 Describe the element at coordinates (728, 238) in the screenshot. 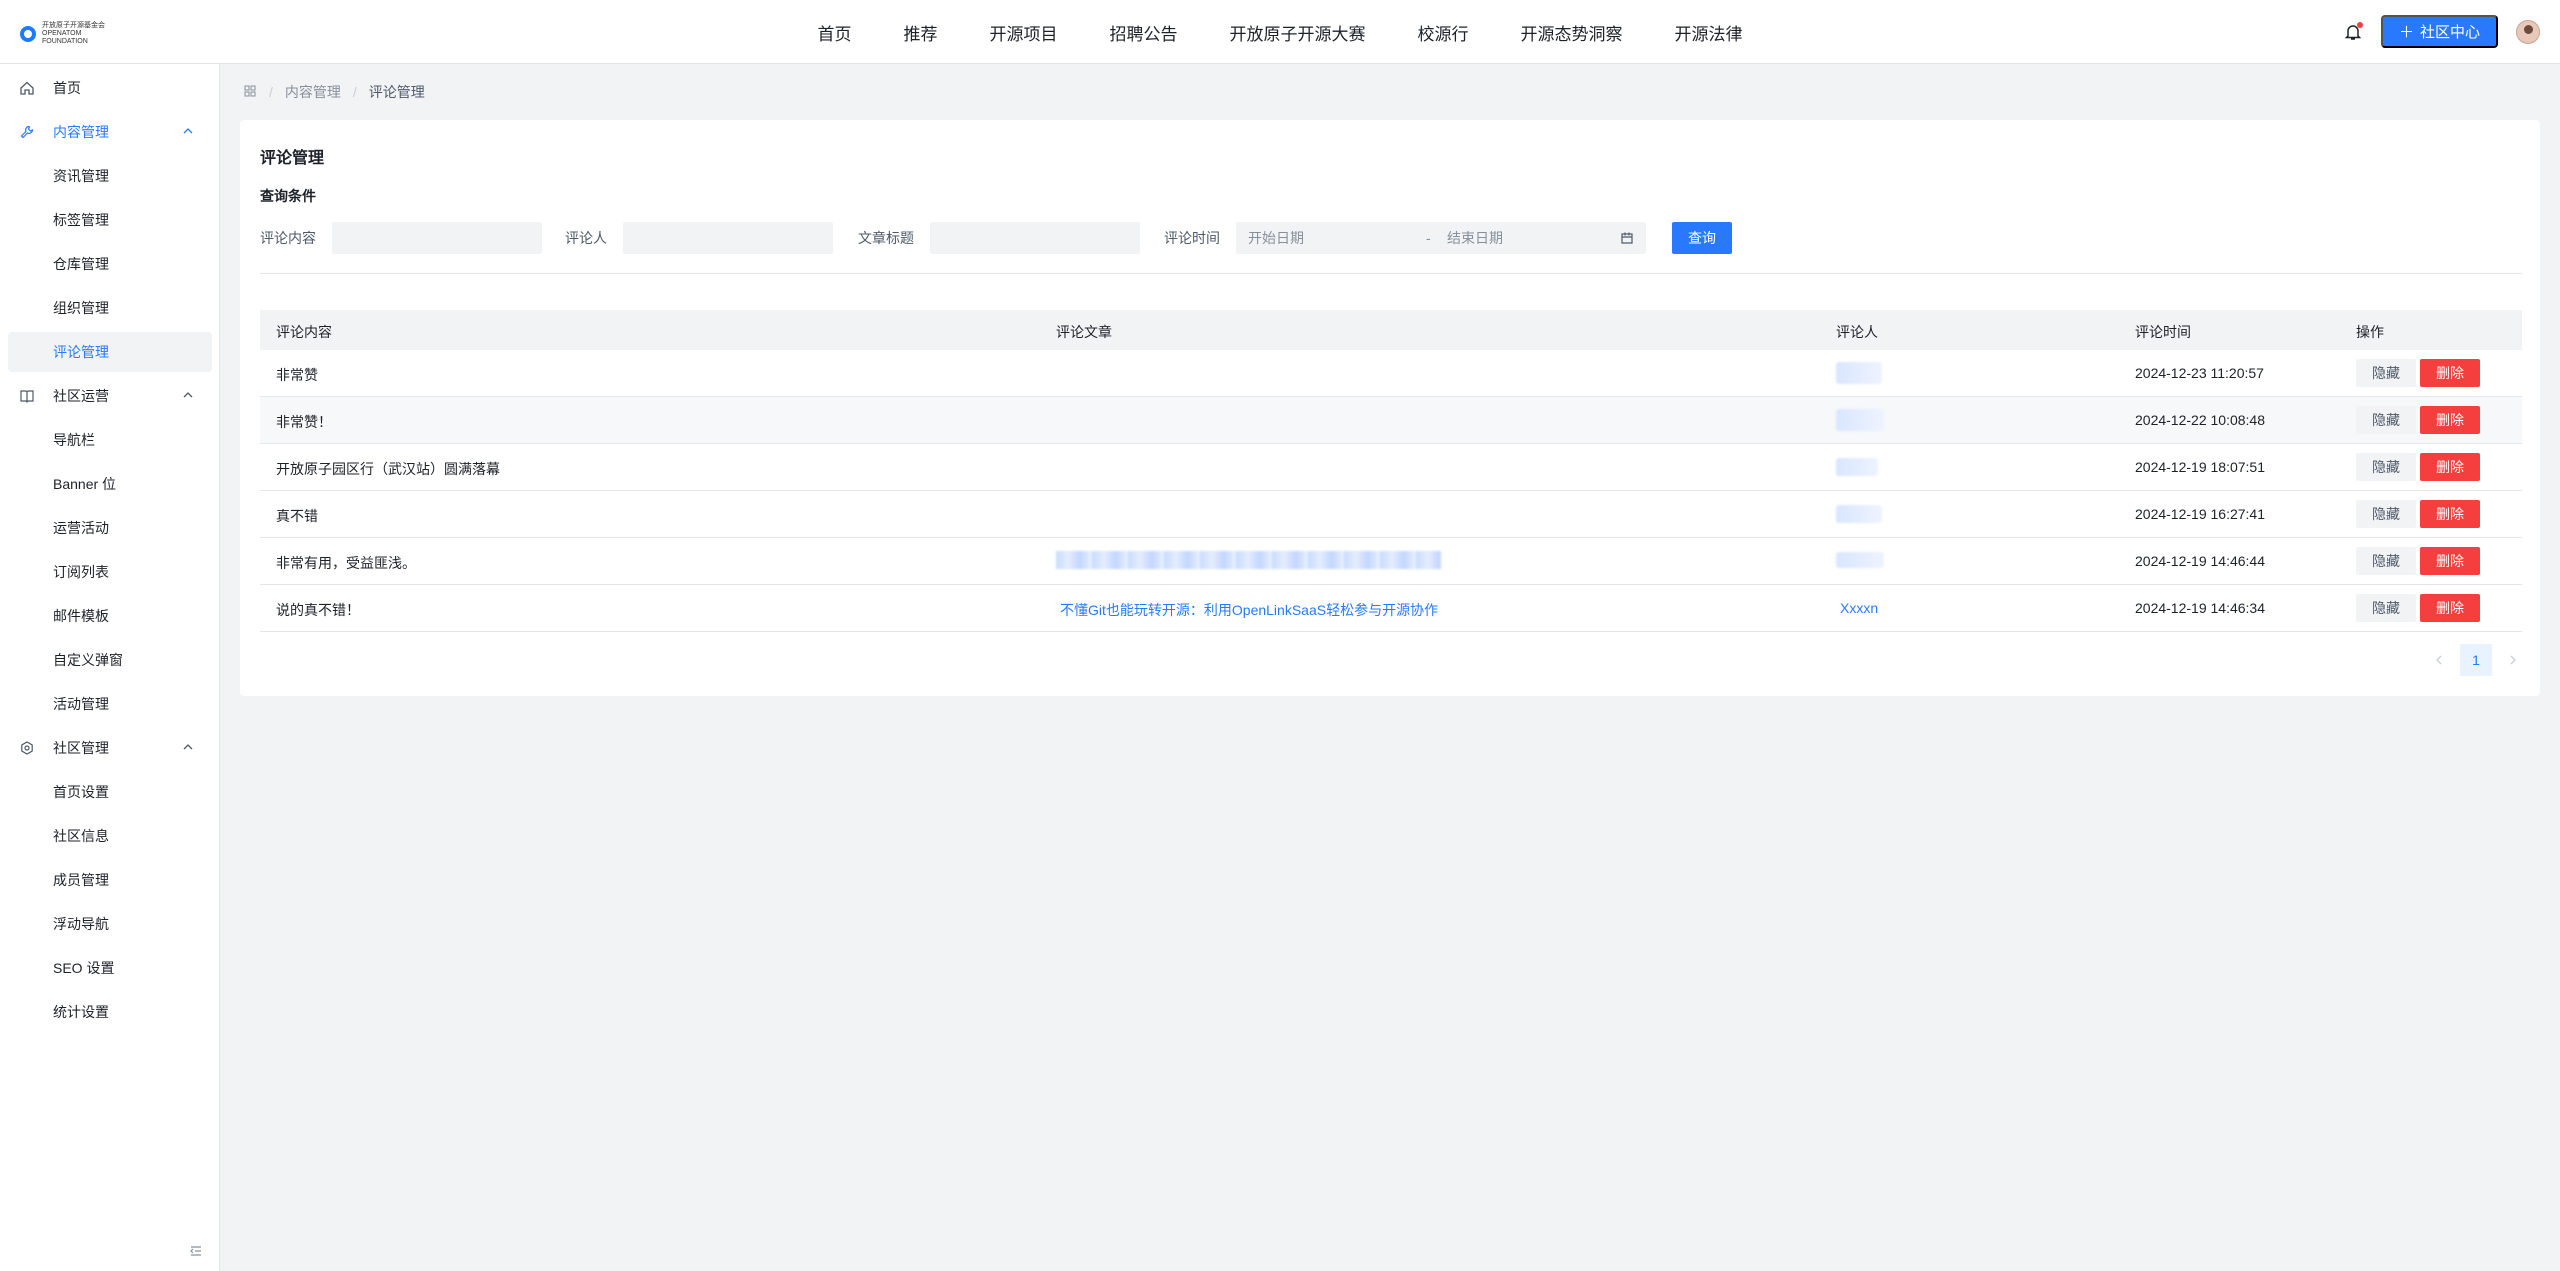

I see `commenter-input` at that location.